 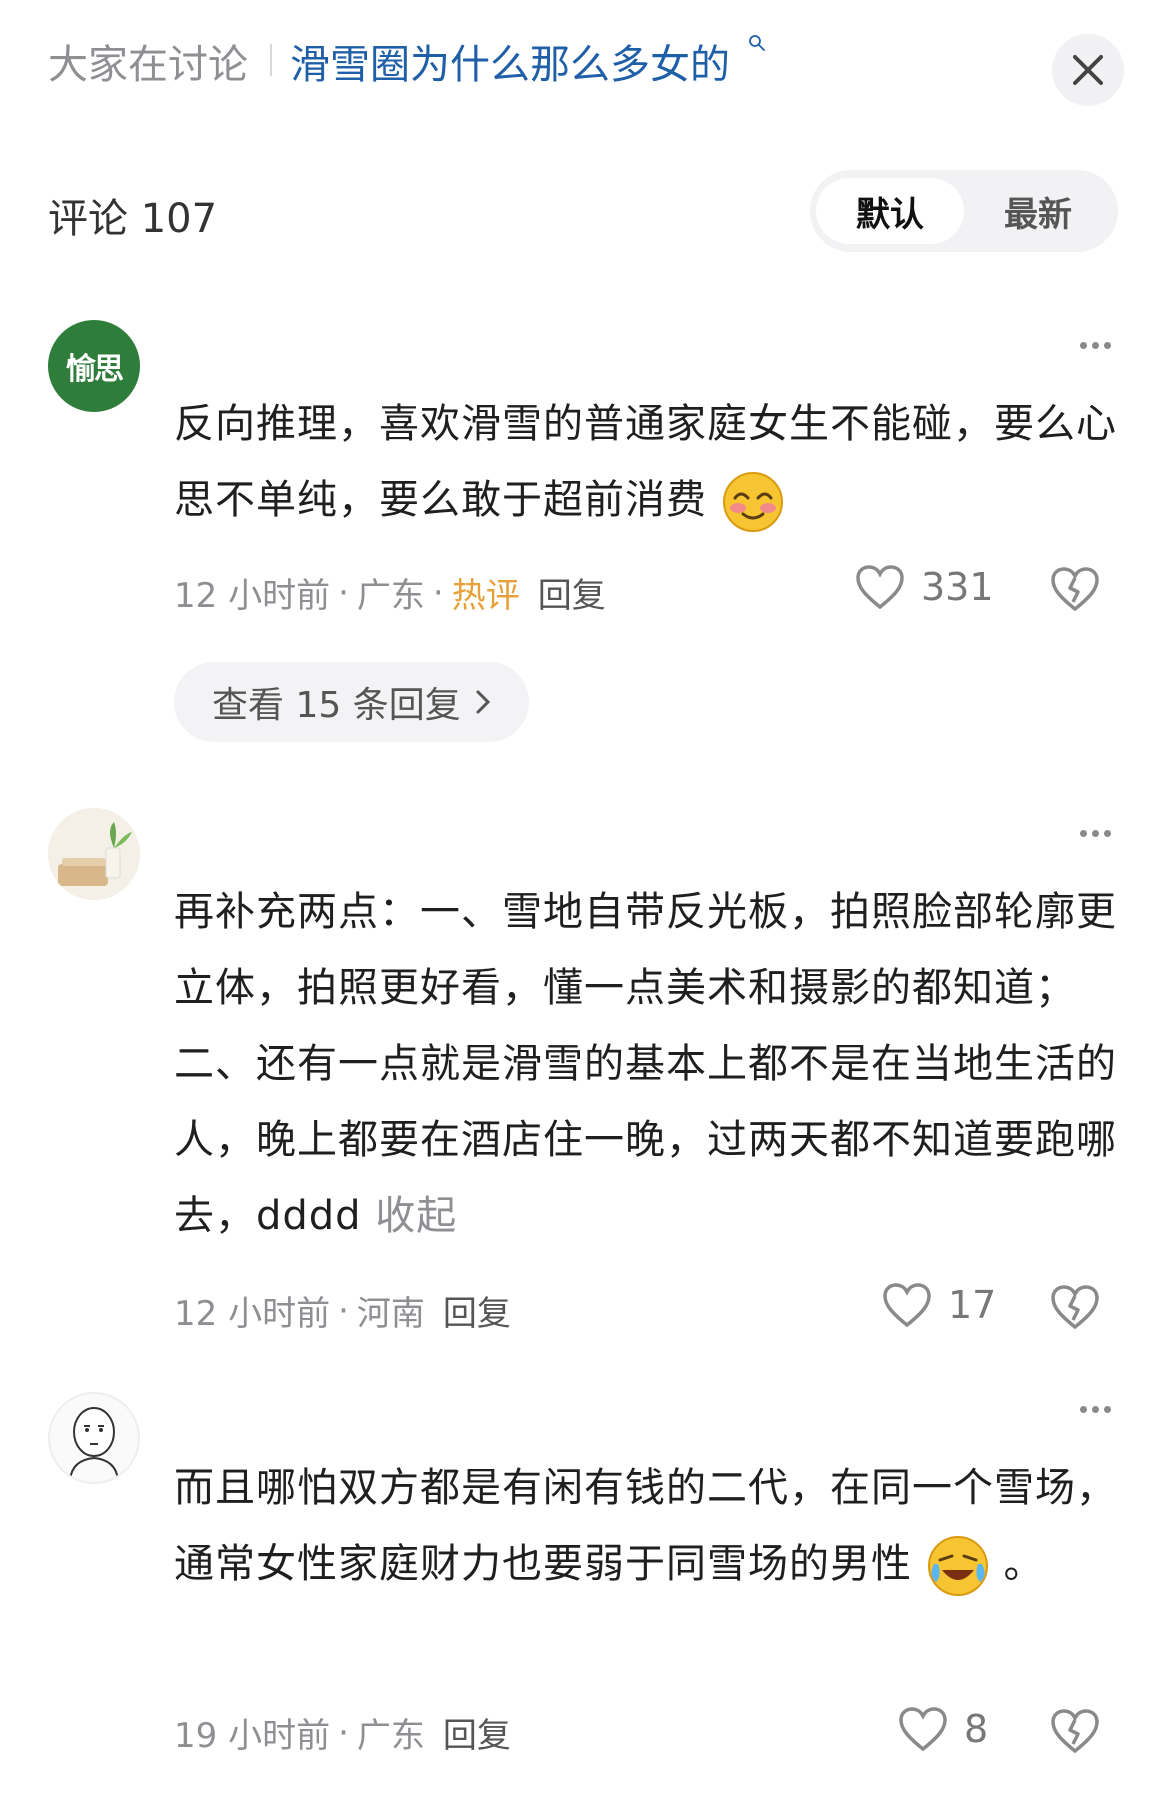 I want to click on sort-toggle: 默认 最新, so click(x=964, y=211).